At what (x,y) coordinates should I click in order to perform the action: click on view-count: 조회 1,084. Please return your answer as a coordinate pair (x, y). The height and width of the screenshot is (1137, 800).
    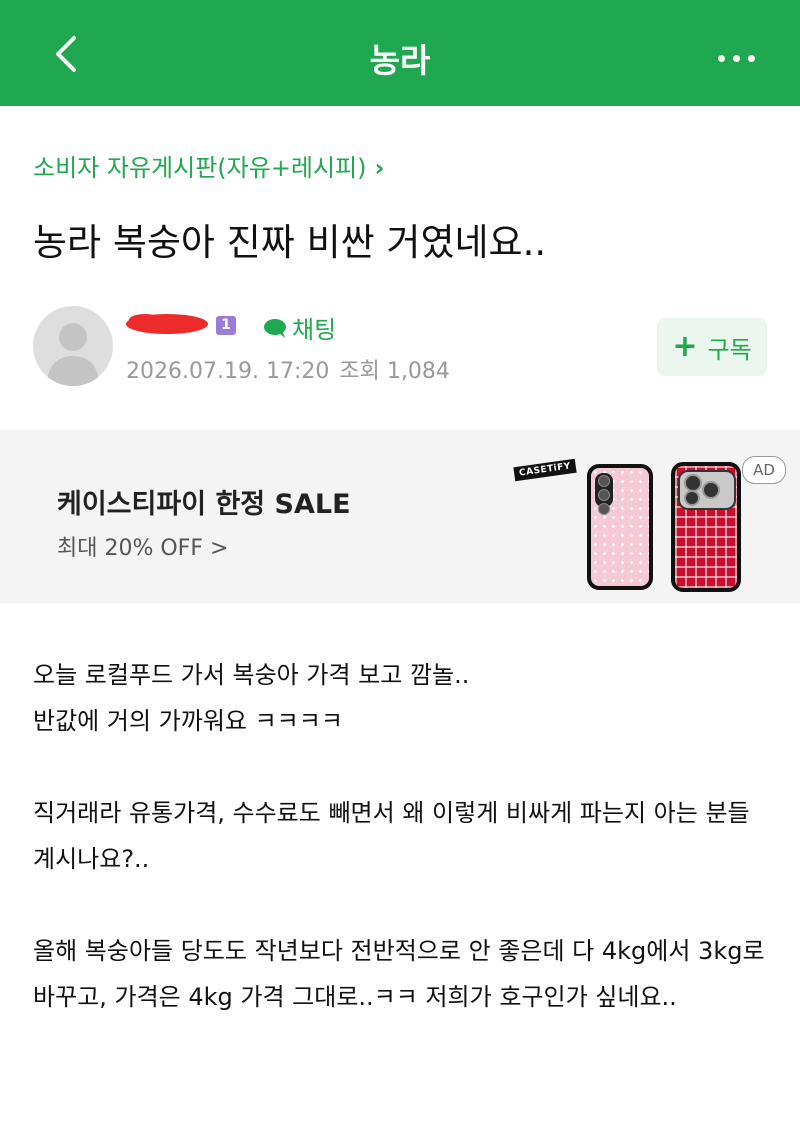
    Looking at the image, I should click on (394, 371).